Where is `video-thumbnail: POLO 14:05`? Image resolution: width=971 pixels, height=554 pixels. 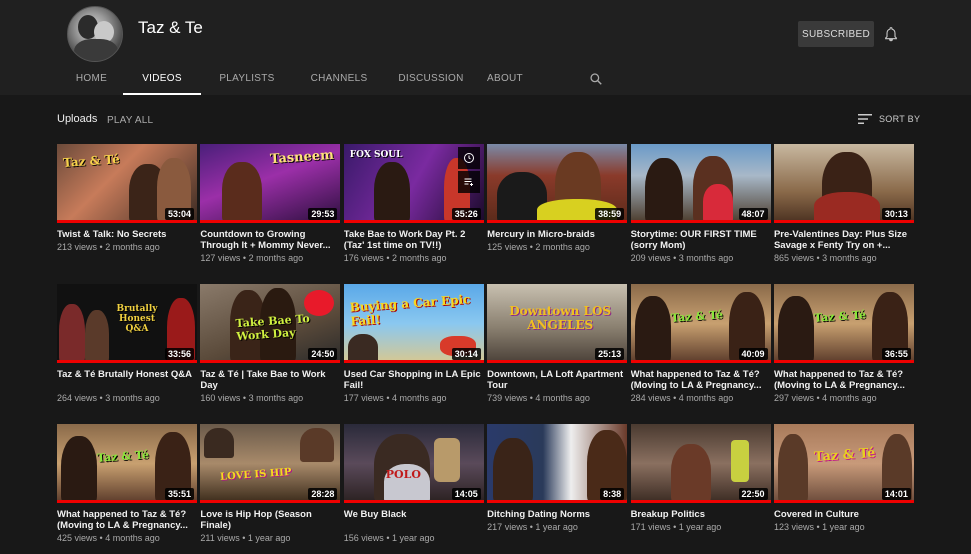
video-thumbnail: POLO 14:05 is located at coordinates (413, 463).